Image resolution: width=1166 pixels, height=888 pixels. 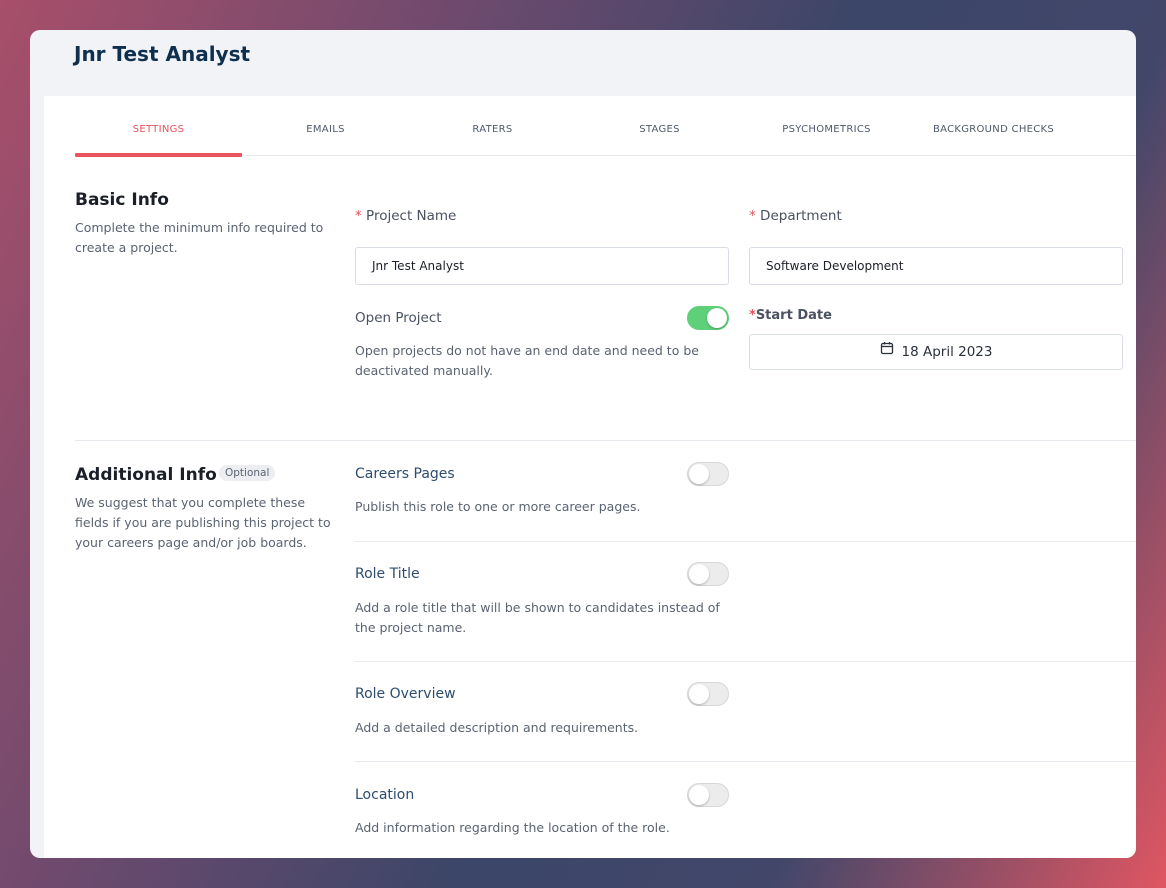 I want to click on tab-settings: SETTINGS, so click(x=158, y=126).